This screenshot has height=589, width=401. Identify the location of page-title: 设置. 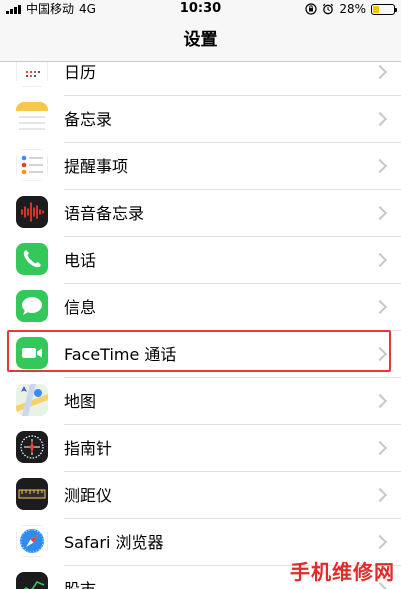
(200, 40).